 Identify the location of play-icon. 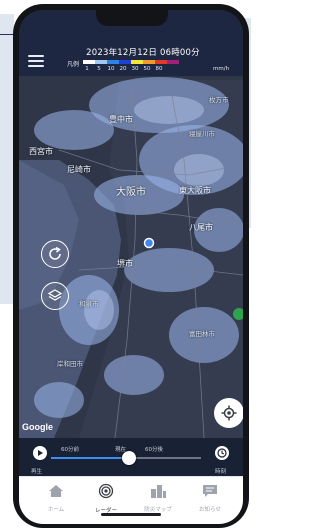
(40, 453).